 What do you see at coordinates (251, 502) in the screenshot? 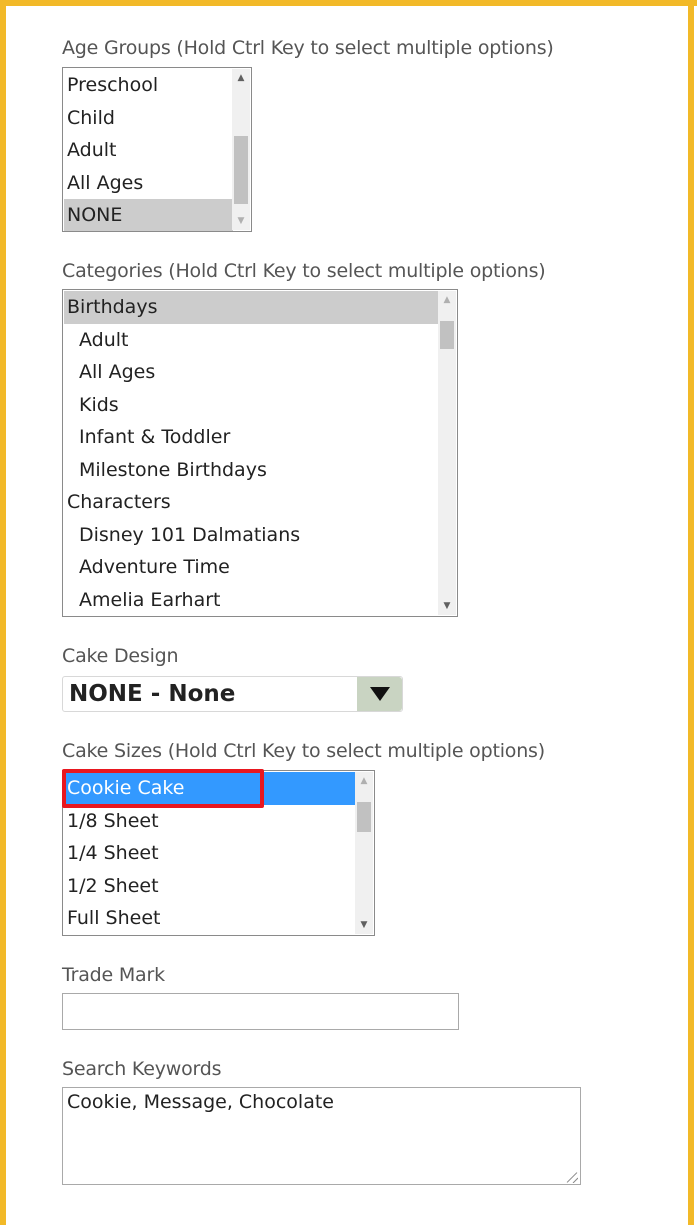
I see `category-option-characters: Characters` at bounding box center [251, 502].